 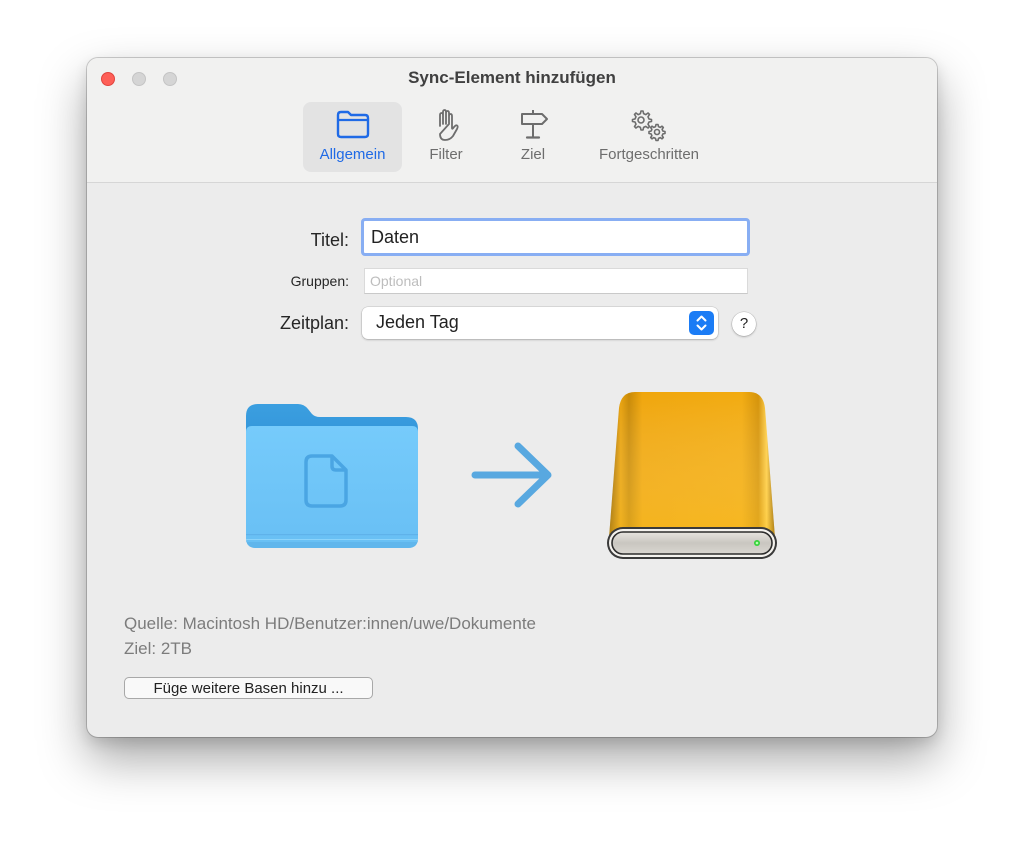 I want to click on titlebar: Sync-Element hinzufügen Allgemein Filter, so click(x=512, y=120).